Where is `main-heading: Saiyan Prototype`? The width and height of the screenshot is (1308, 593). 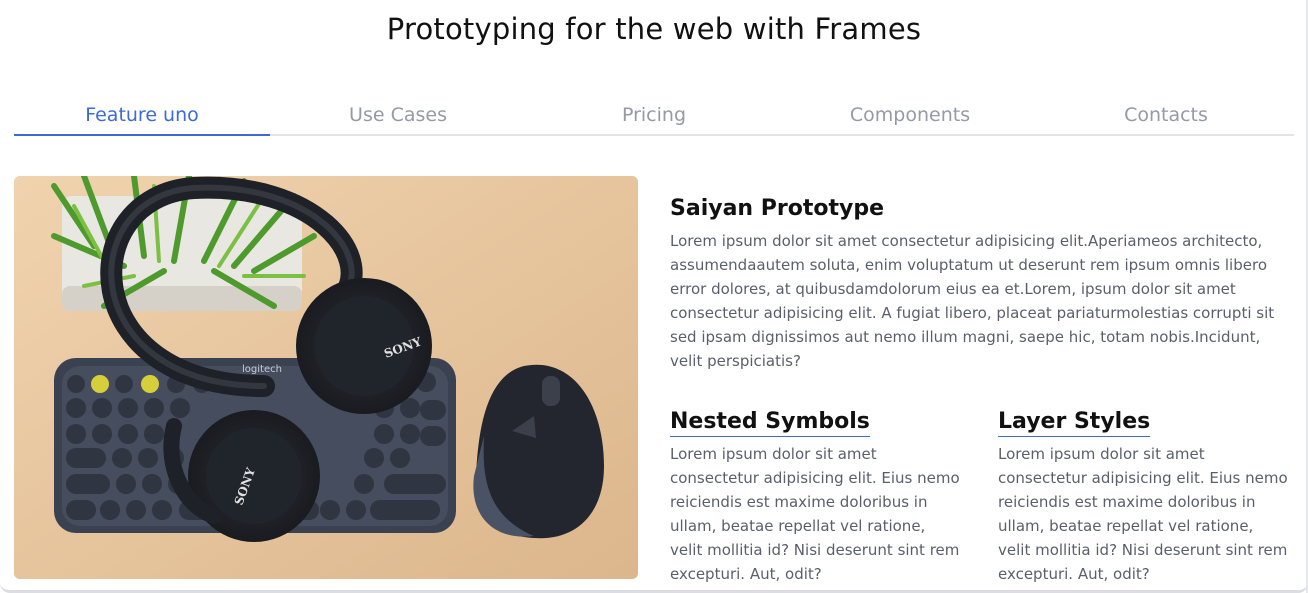 main-heading: Saiyan Prototype is located at coordinates (777, 208).